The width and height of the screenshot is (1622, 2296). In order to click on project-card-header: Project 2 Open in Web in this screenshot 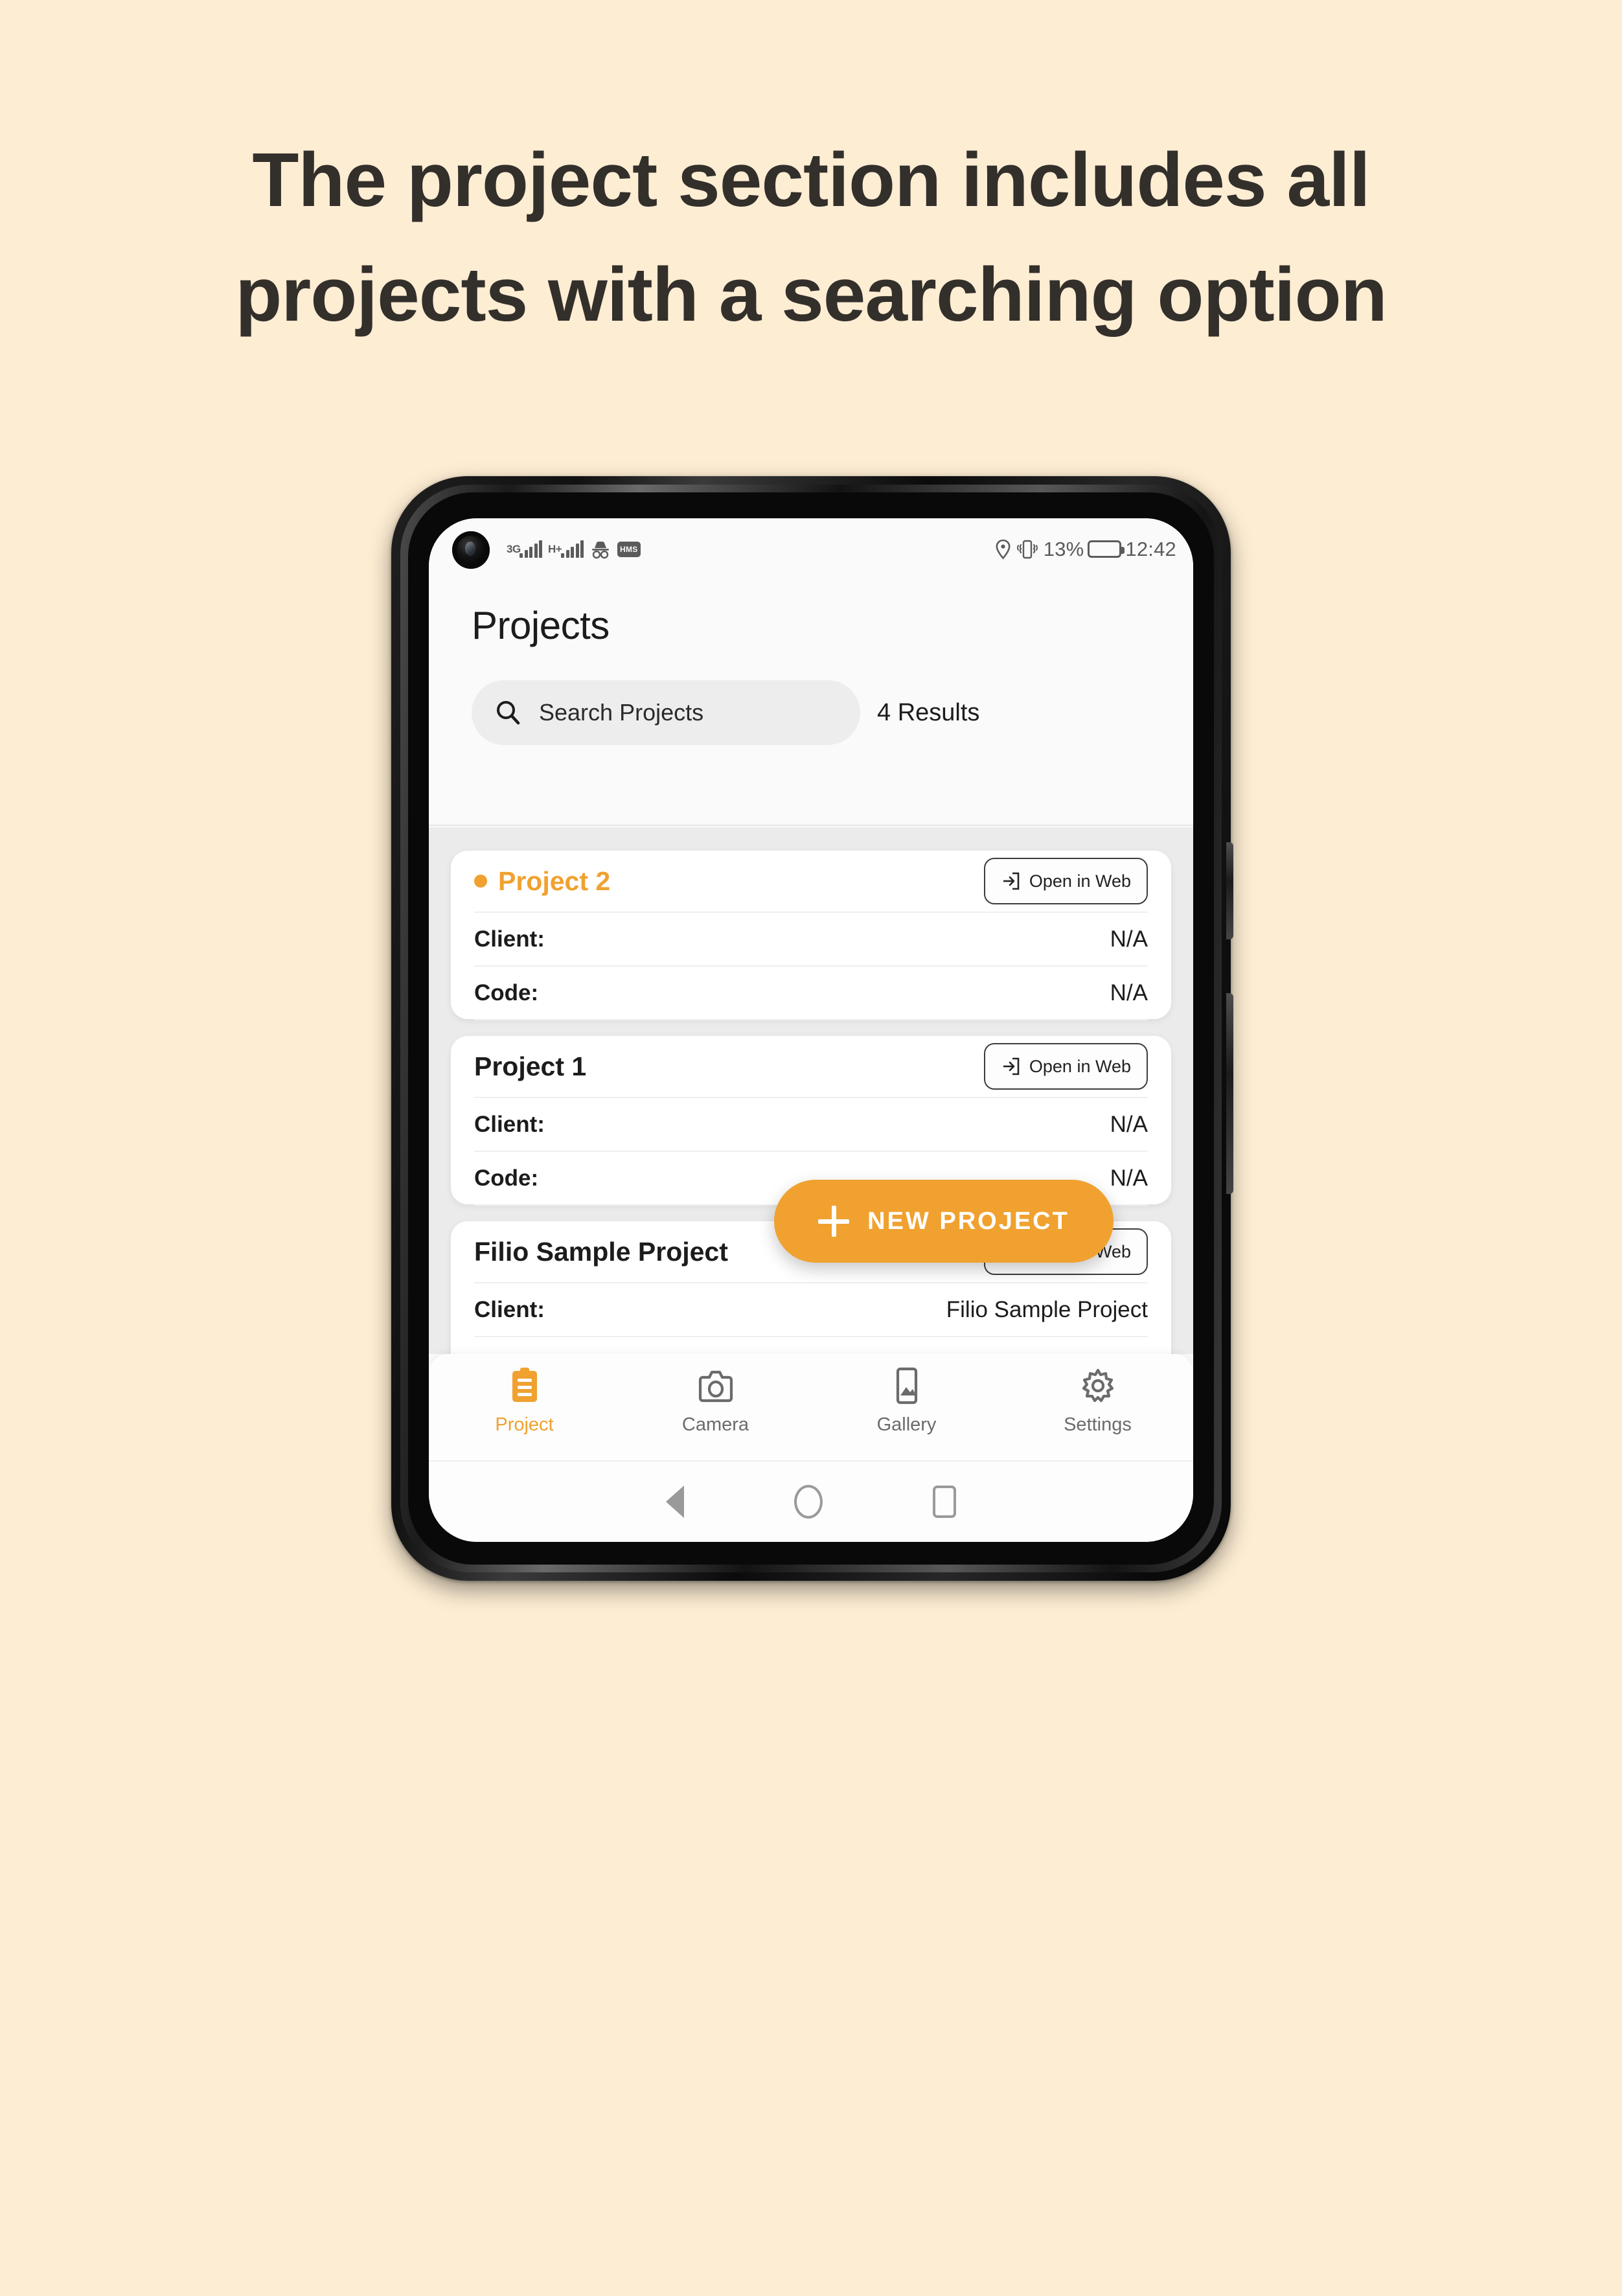, I will do `click(811, 881)`.